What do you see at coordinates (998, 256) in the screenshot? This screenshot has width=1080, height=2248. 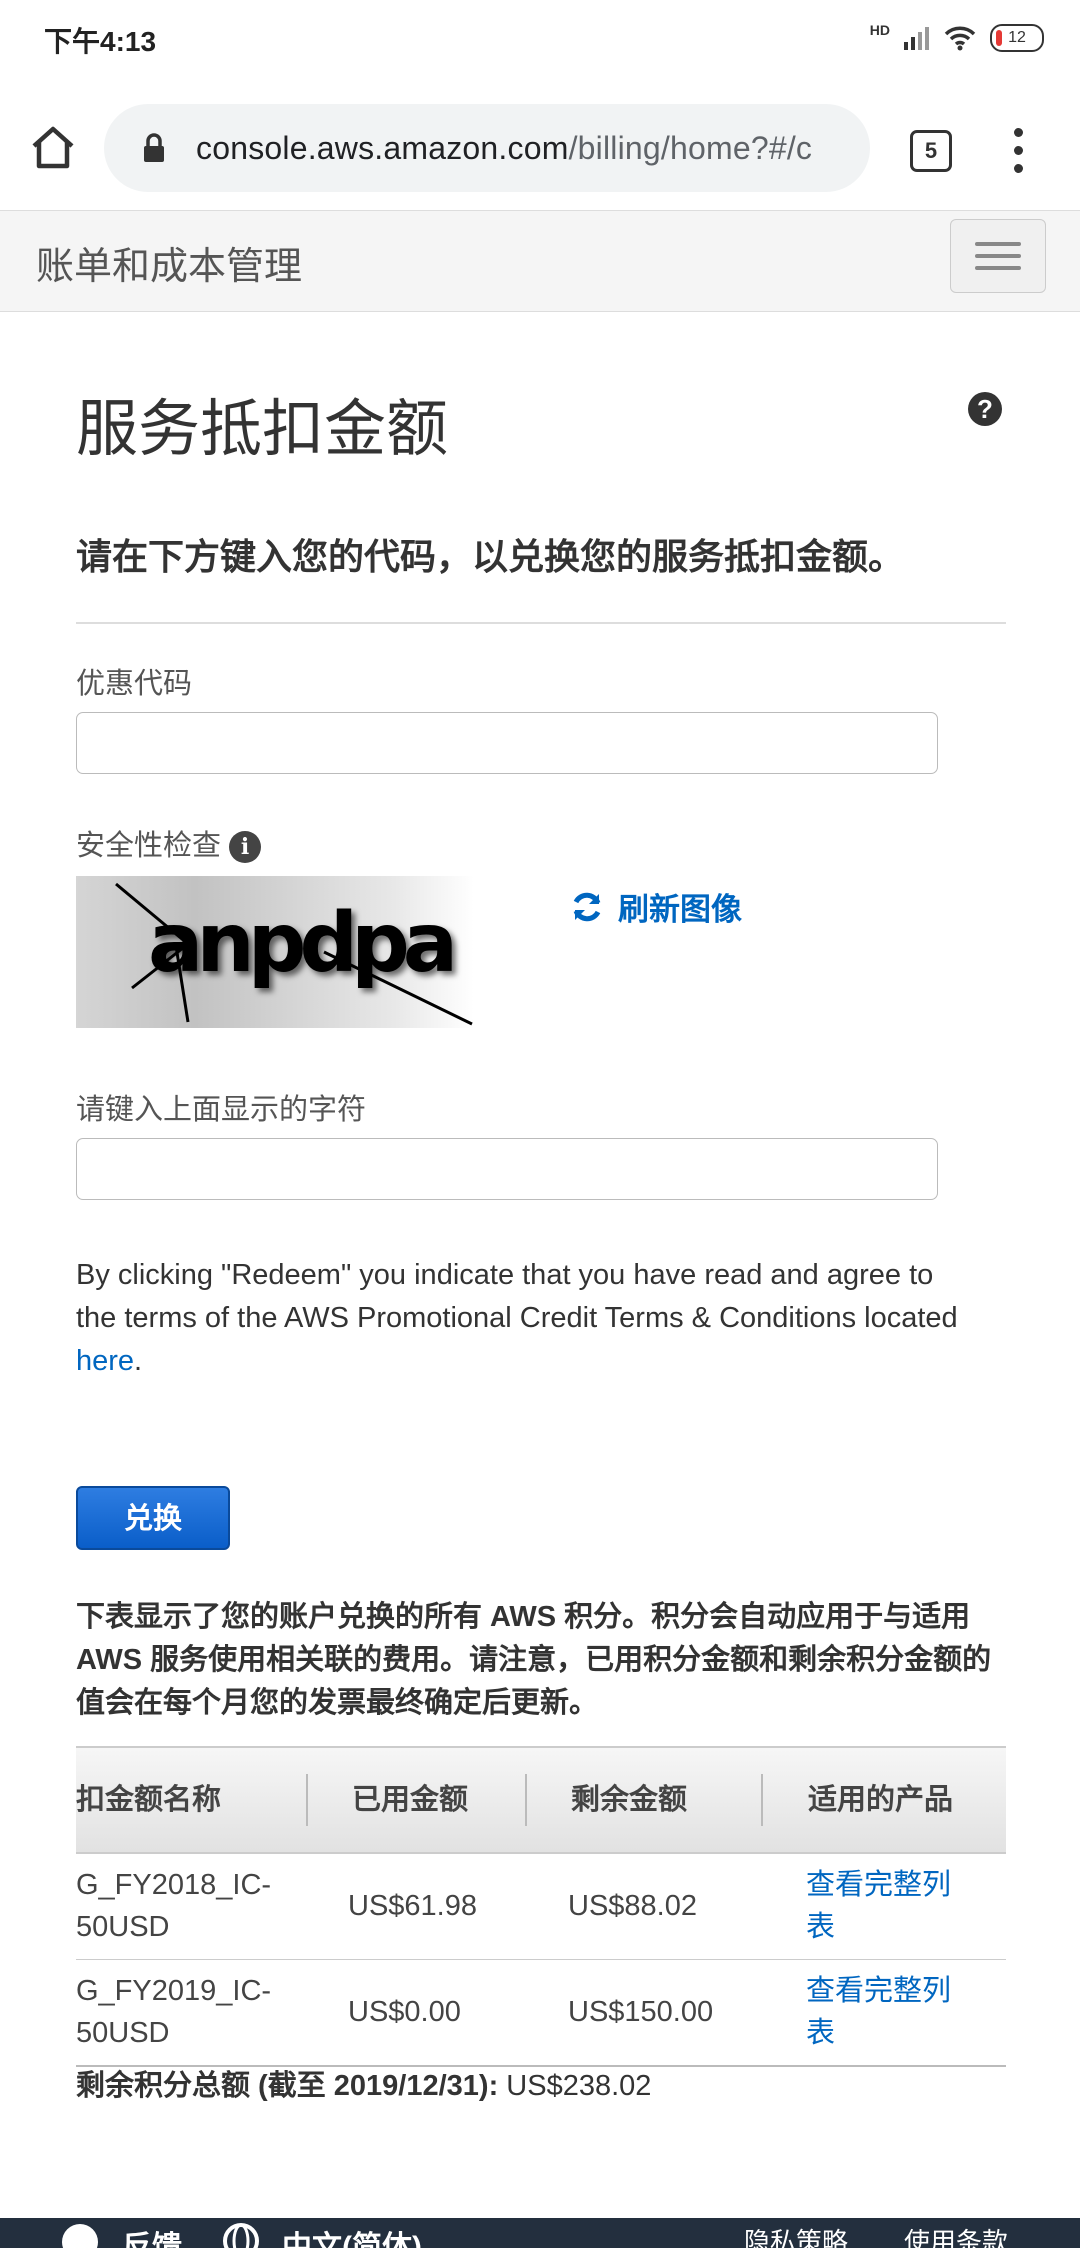 I see `hamburger-menu-icon` at bounding box center [998, 256].